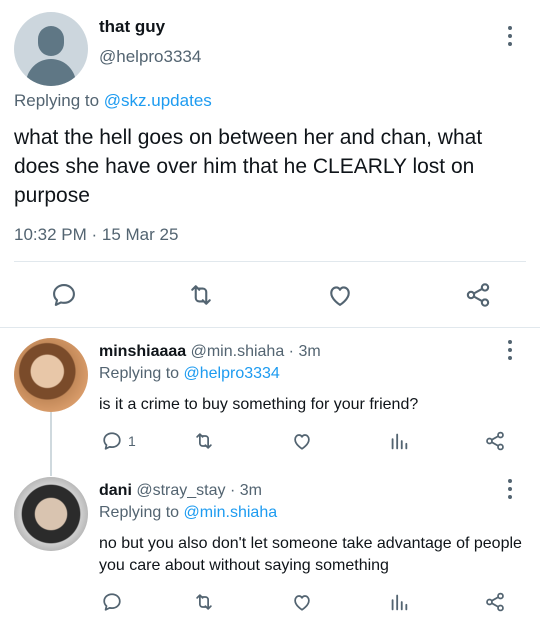 This screenshot has width=540, height=621. I want to click on reply-button: 1, so click(118, 441).